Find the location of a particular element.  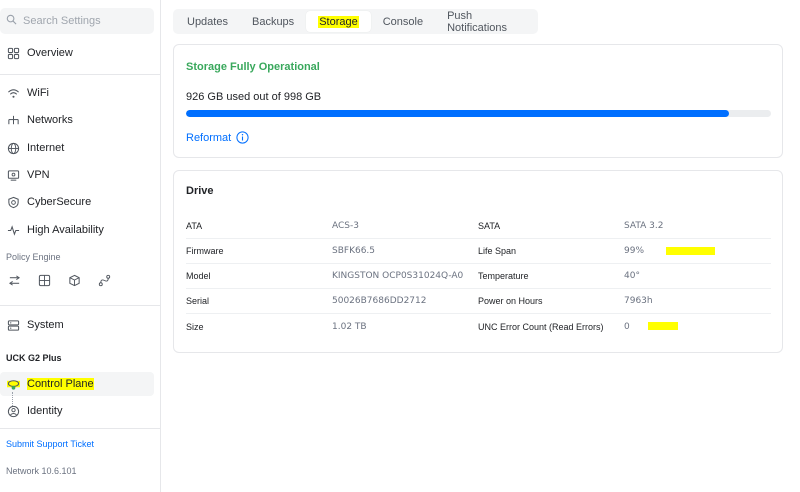

policy-engine-icons is located at coordinates (60, 281).